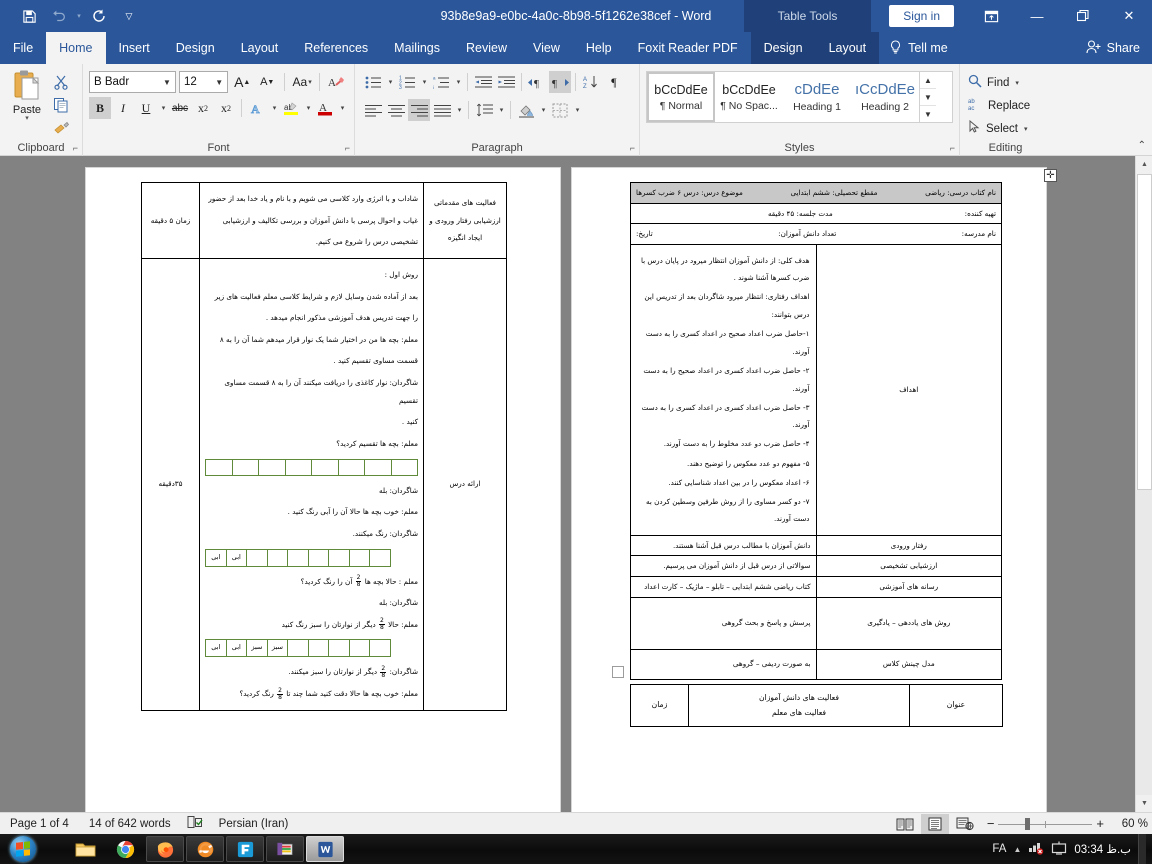 This screenshot has width=1152, height=864. Describe the element at coordinates (170, 220) in the screenshot. I see `cell-time-1: زمان ۵ دقیقه` at that location.